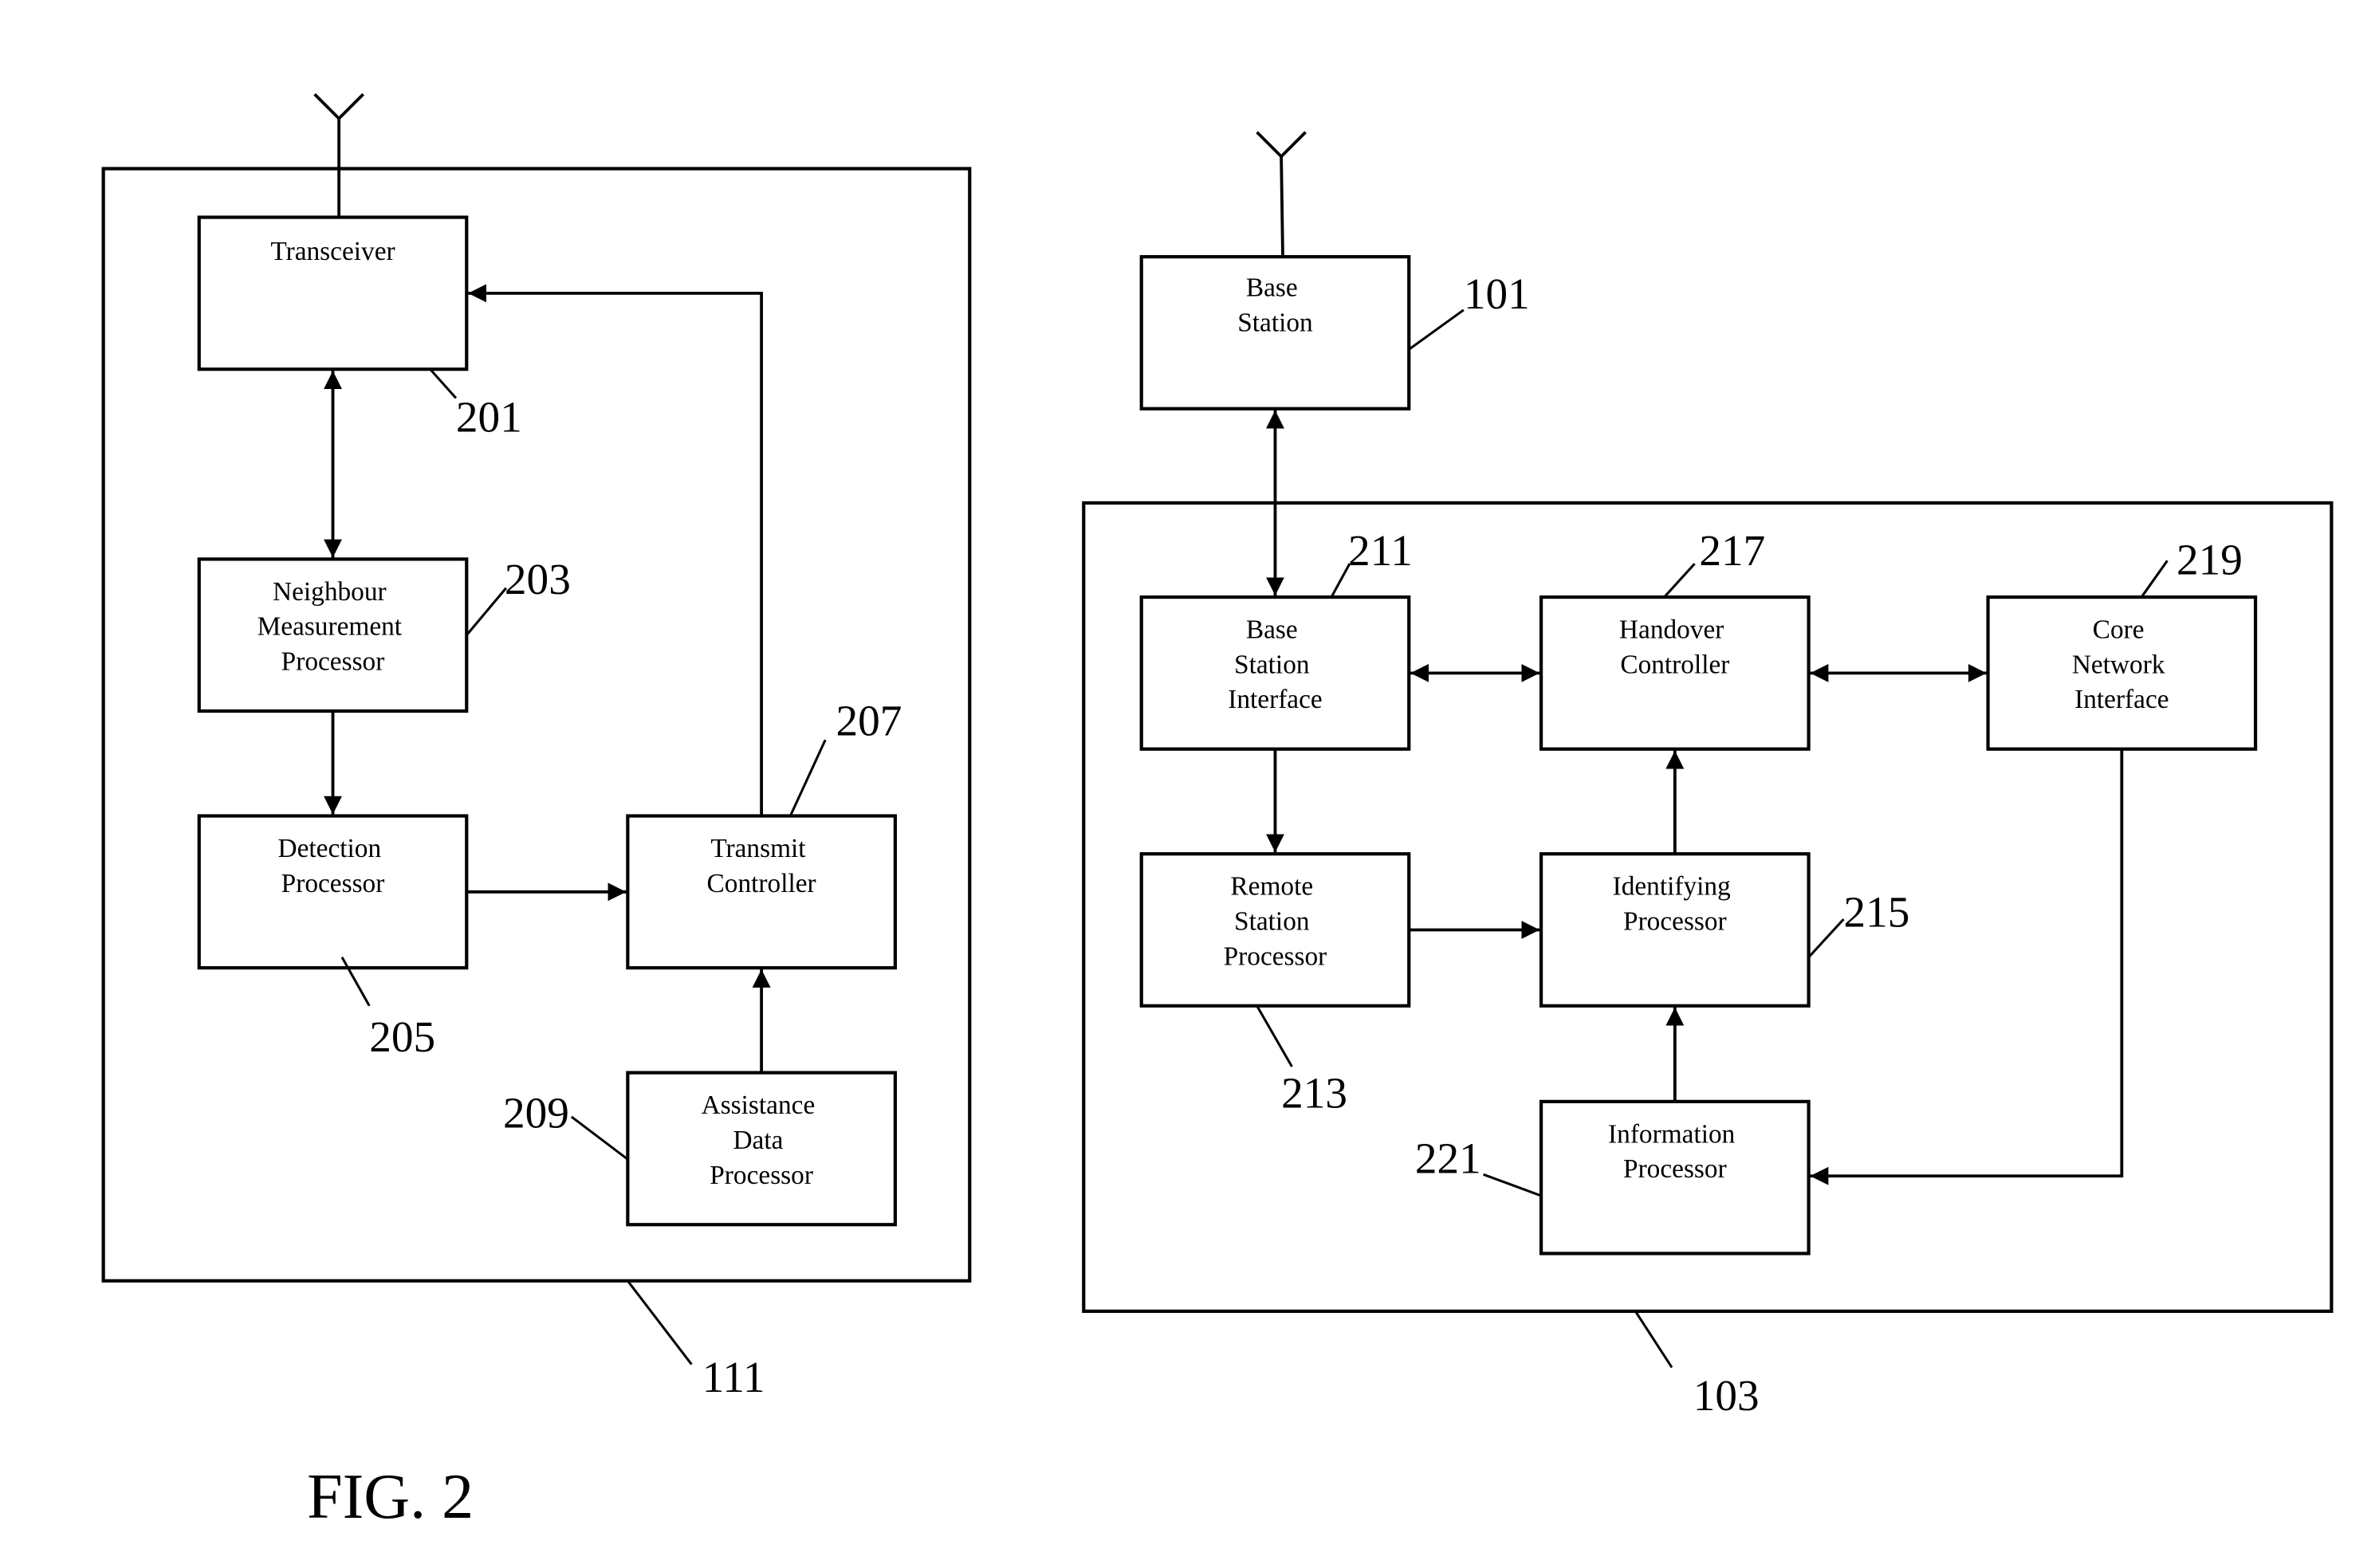  Describe the element at coordinates (1675, 673) in the screenshot. I see `handover-controller-block: Handover Controller` at that location.